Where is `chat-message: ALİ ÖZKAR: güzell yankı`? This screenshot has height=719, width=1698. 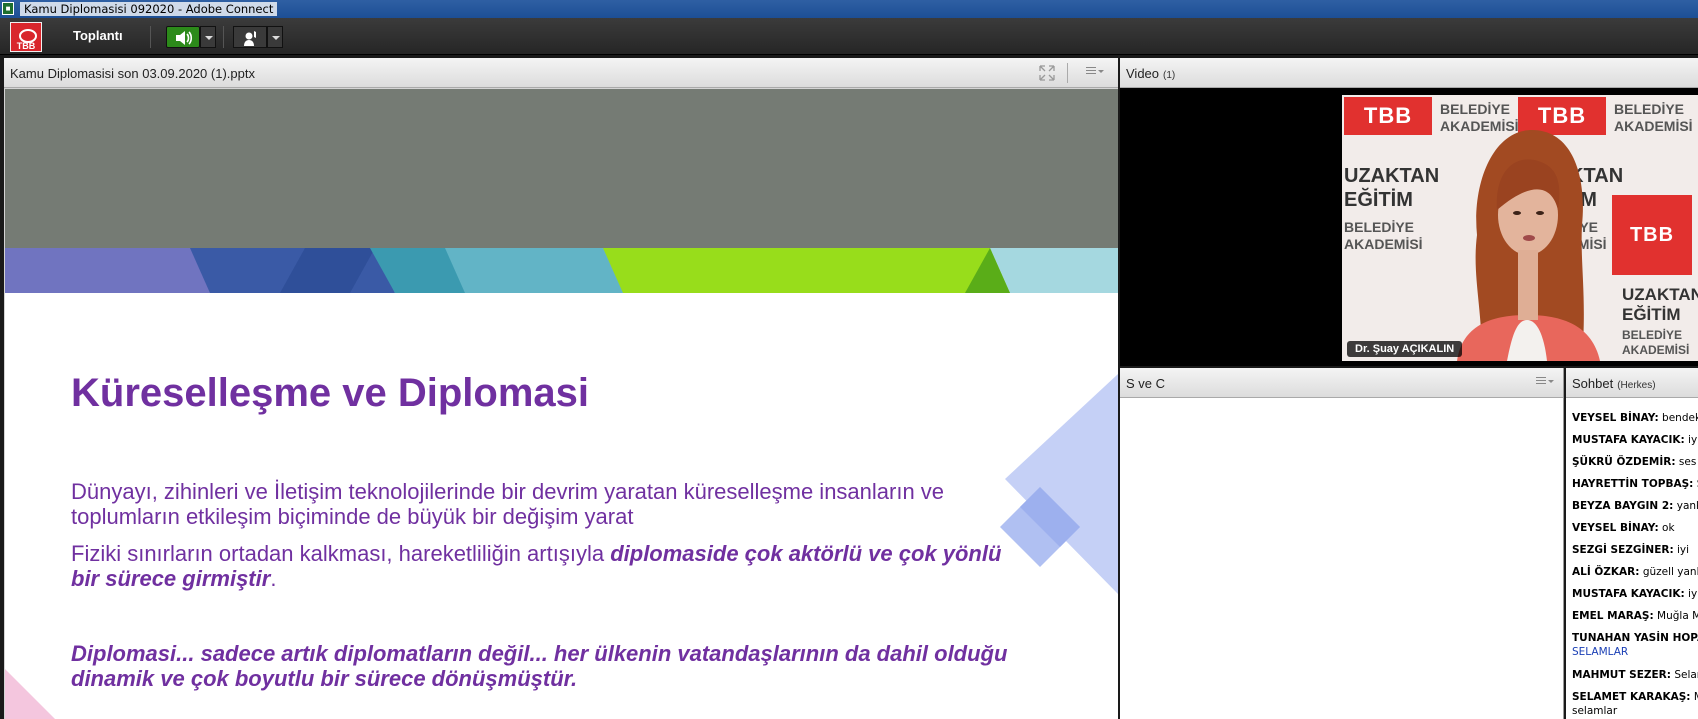 chat-message: ALİ ÖZKAR: güzell yankı is located at coordinates (1635, 577).